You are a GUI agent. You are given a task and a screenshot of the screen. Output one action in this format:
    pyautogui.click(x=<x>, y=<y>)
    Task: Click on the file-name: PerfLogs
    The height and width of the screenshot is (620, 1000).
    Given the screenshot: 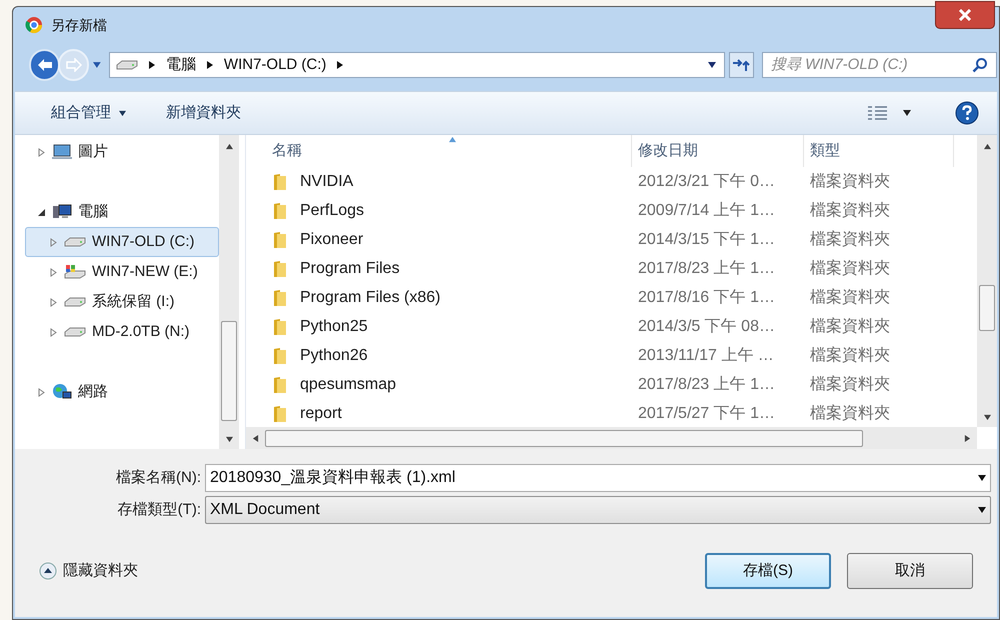 What is the action you would take?
    pyautogui.click(x=332, y=210)
    